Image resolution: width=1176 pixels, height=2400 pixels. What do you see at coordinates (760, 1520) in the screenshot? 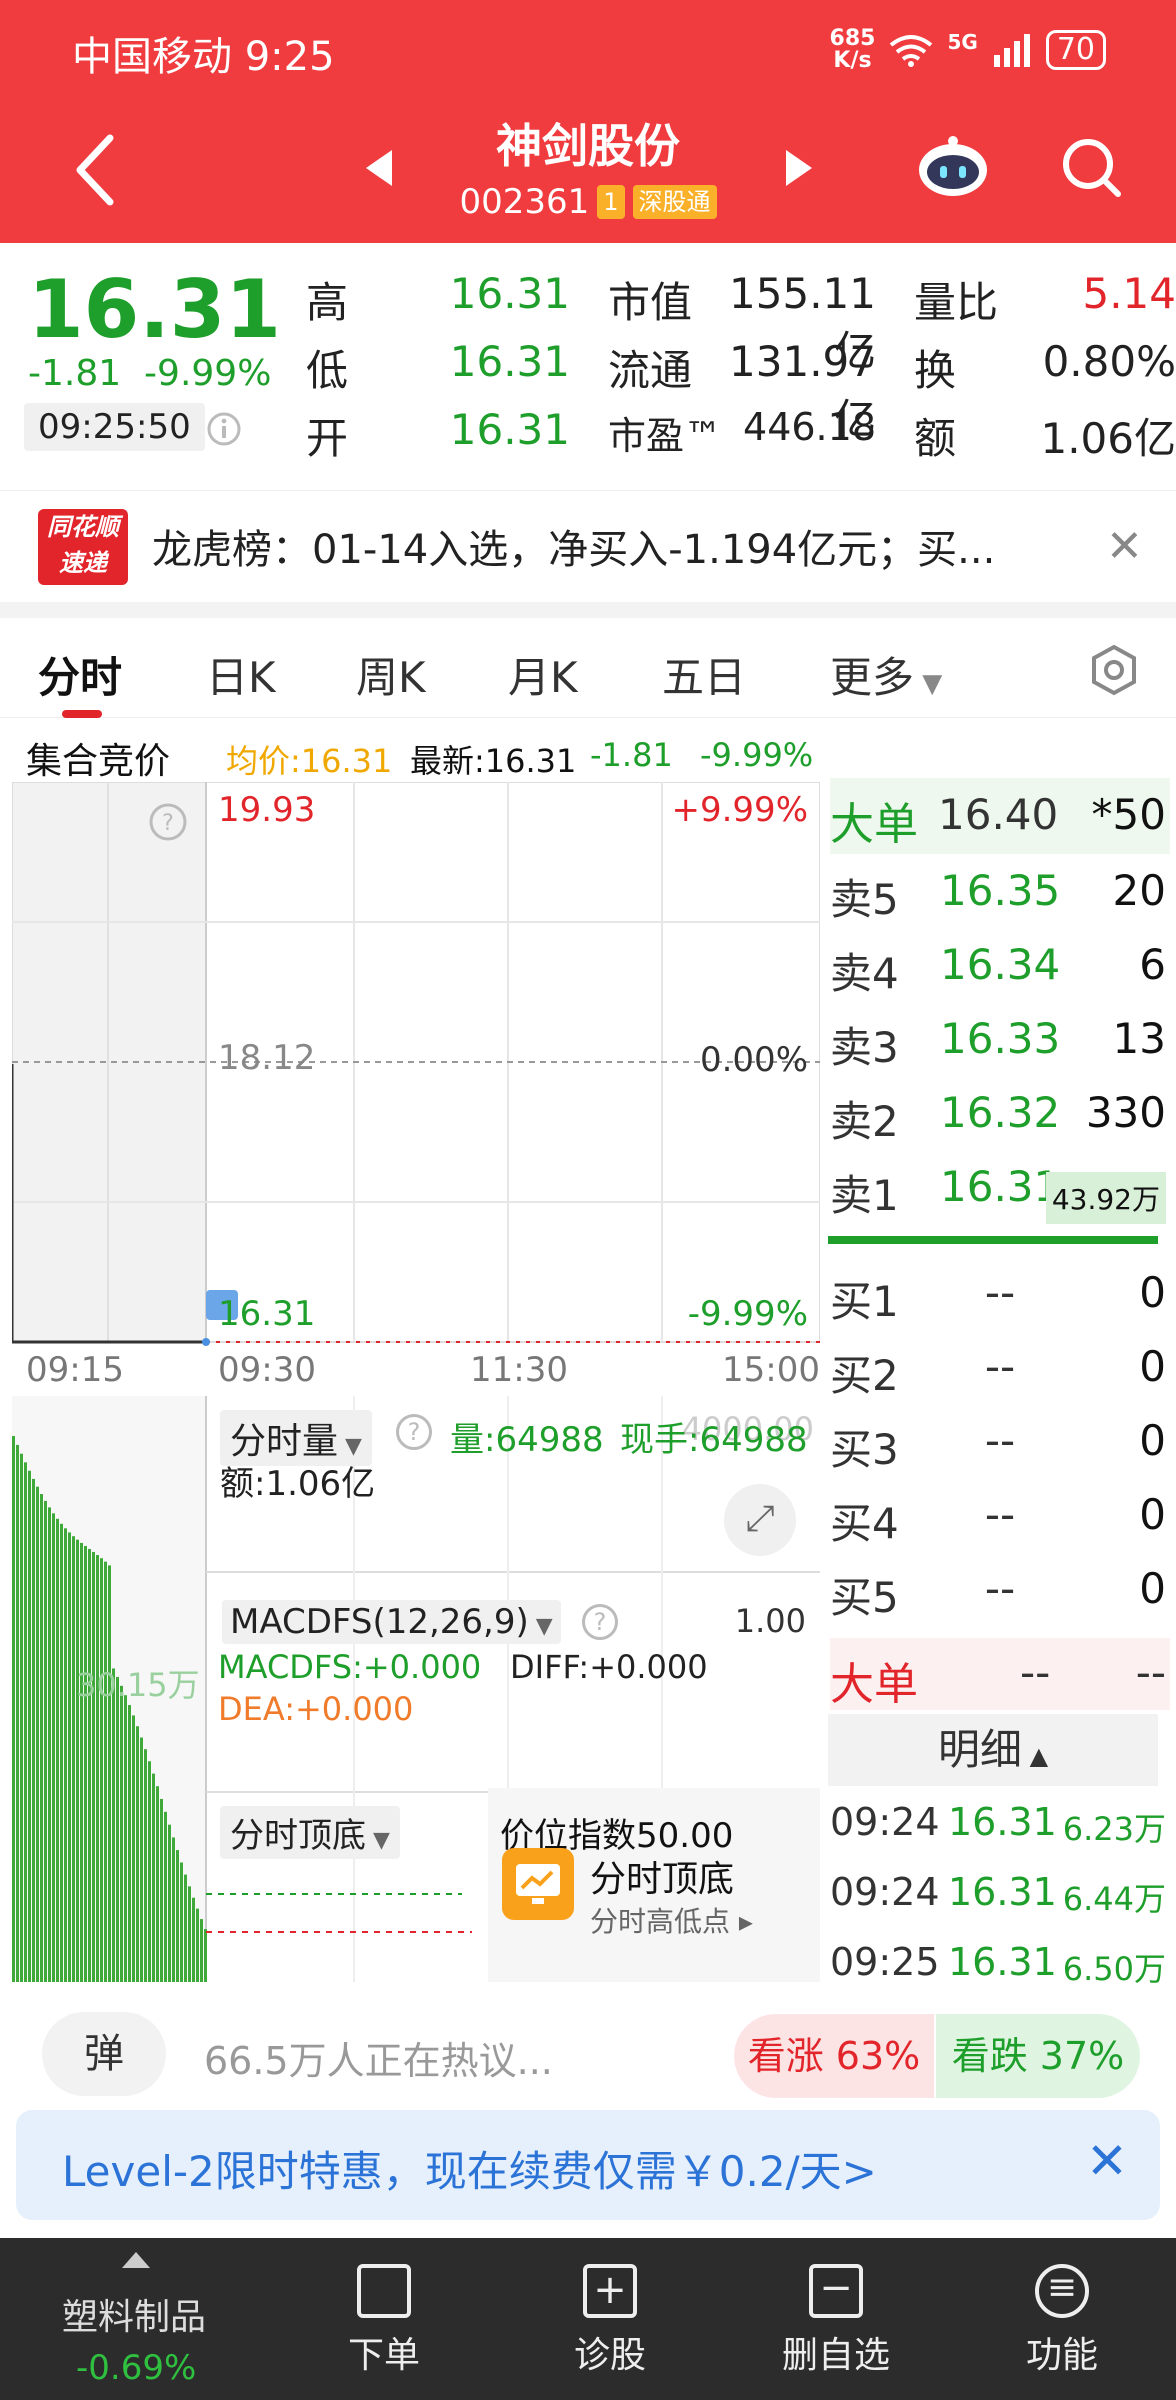
I see `expand-icon: ⤢` at bounding box center [760, 1520].